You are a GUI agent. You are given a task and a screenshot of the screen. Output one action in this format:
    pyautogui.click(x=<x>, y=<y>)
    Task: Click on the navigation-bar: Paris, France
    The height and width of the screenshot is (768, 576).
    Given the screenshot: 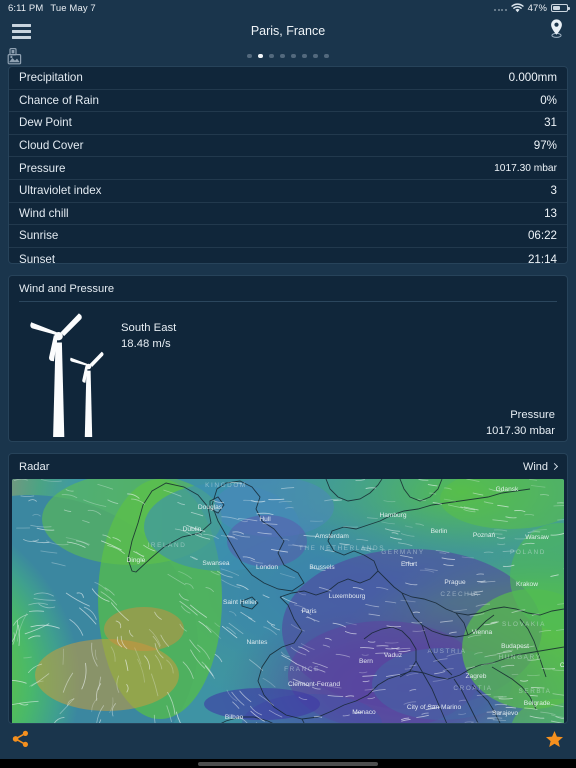 What is the action you would take?
    pyautogui.click(x=288, y=31)
    